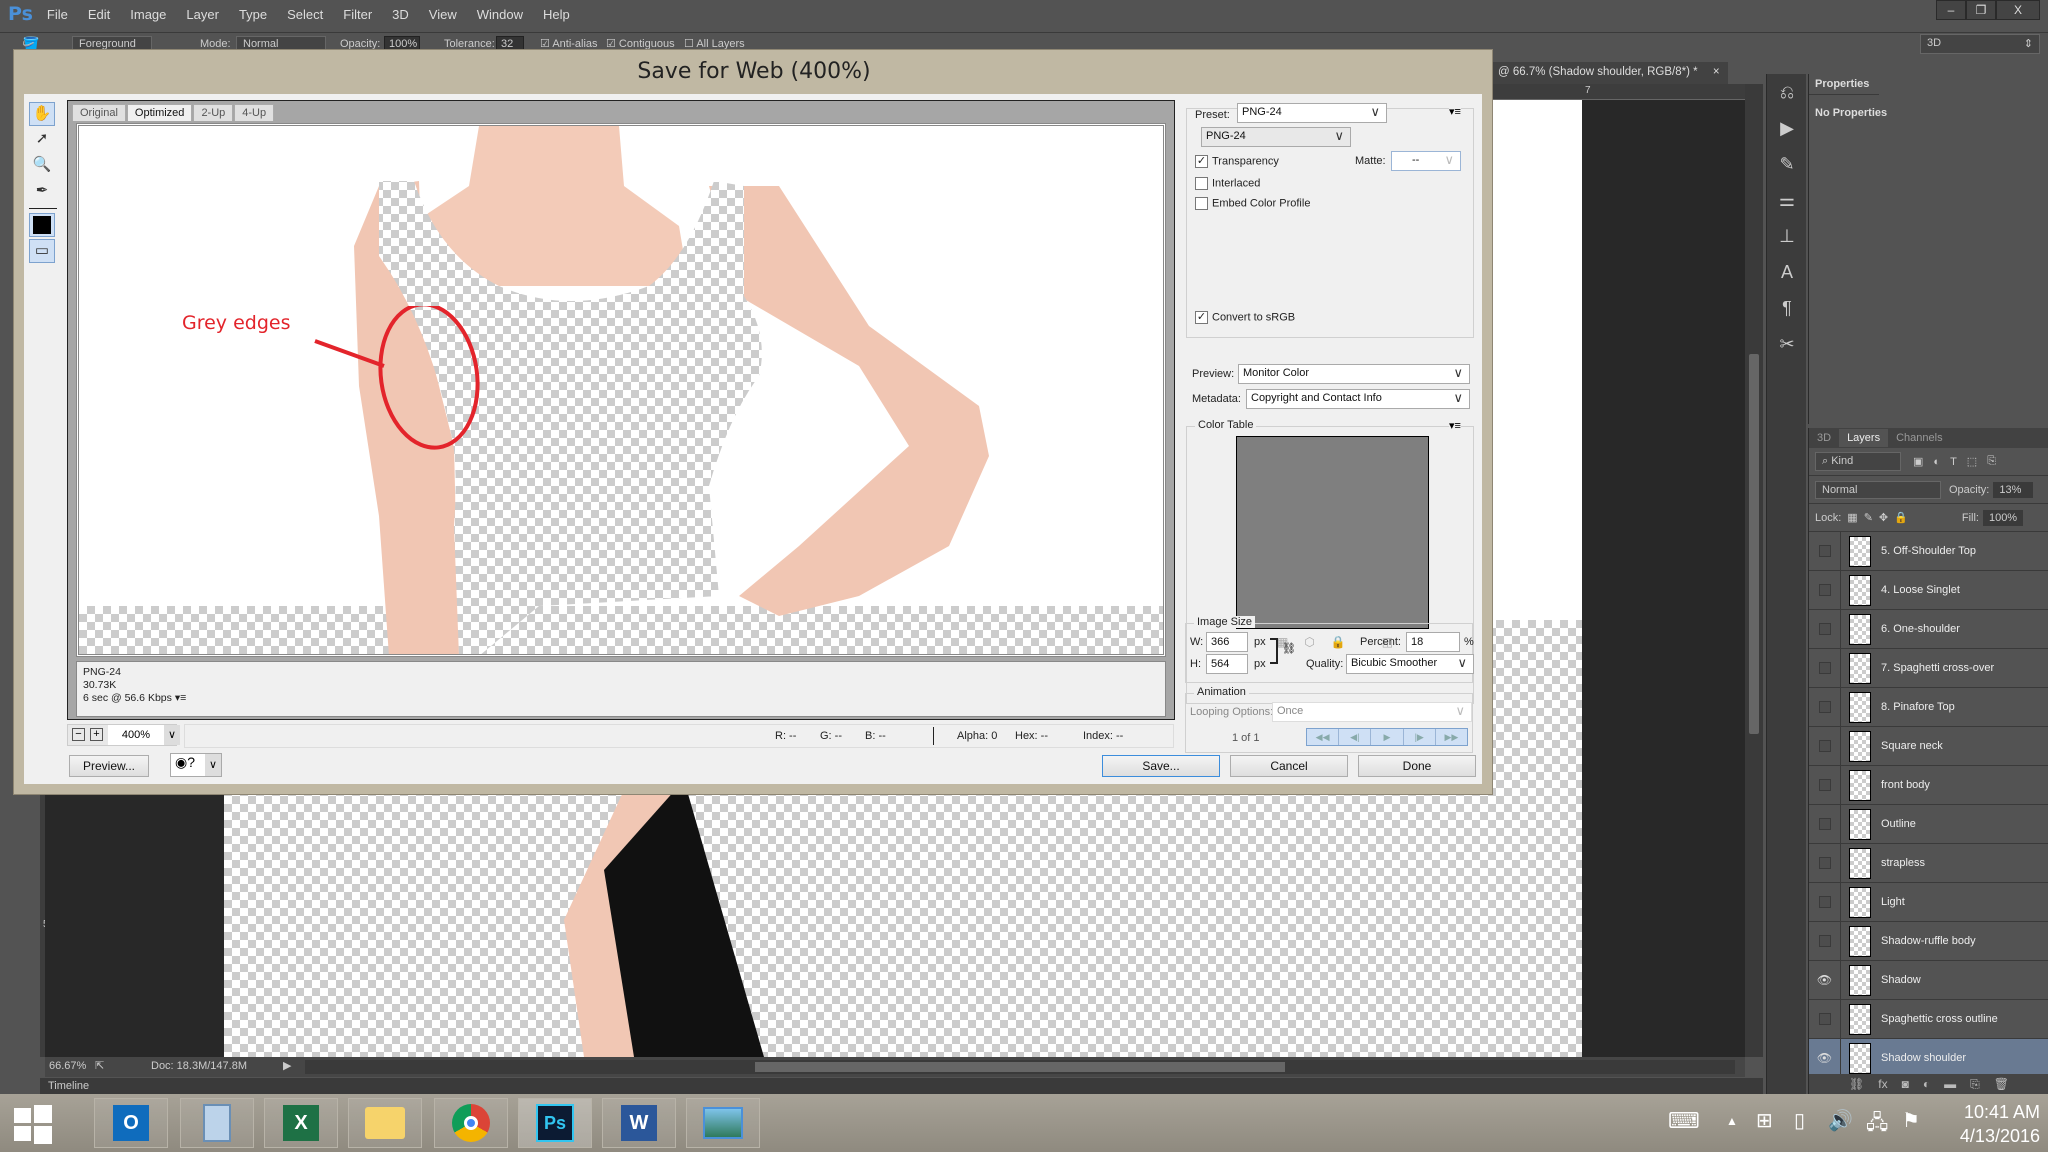 This screenshot has height=1152, width=2048. Describe the element at coordinates (1274, 651) in the screenshot. I see `constrain-link-icon` at that location.